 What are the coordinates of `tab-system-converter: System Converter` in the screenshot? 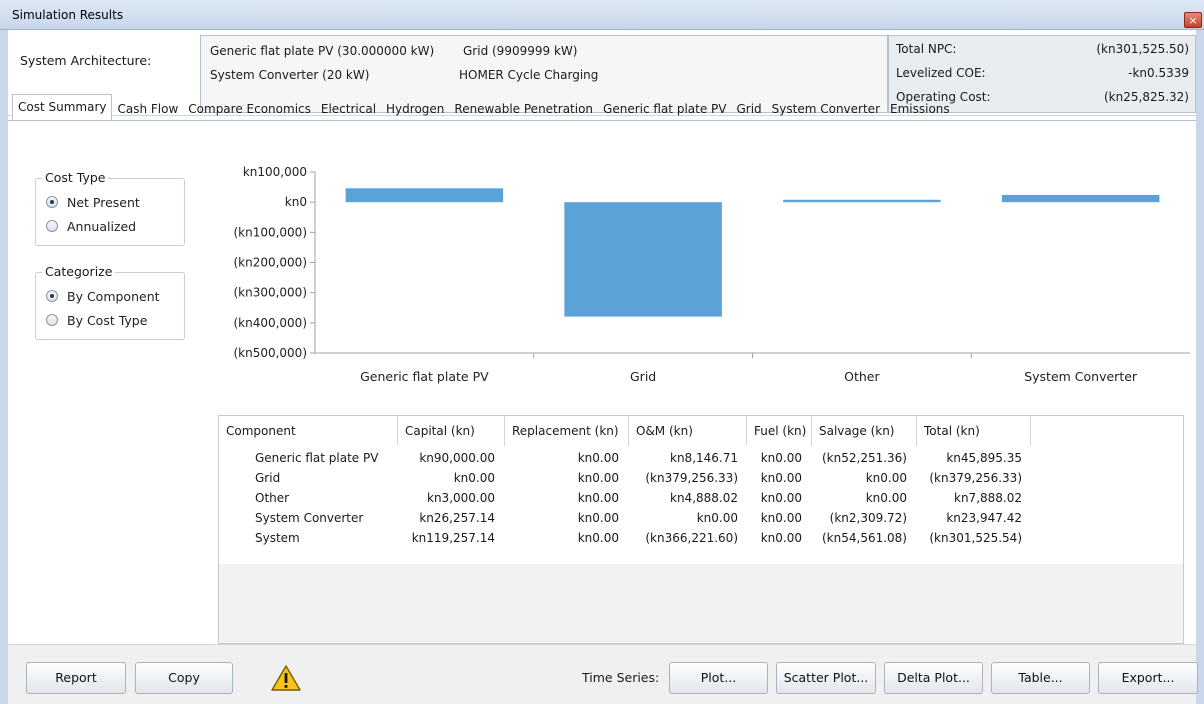 It's located at (826, 109).